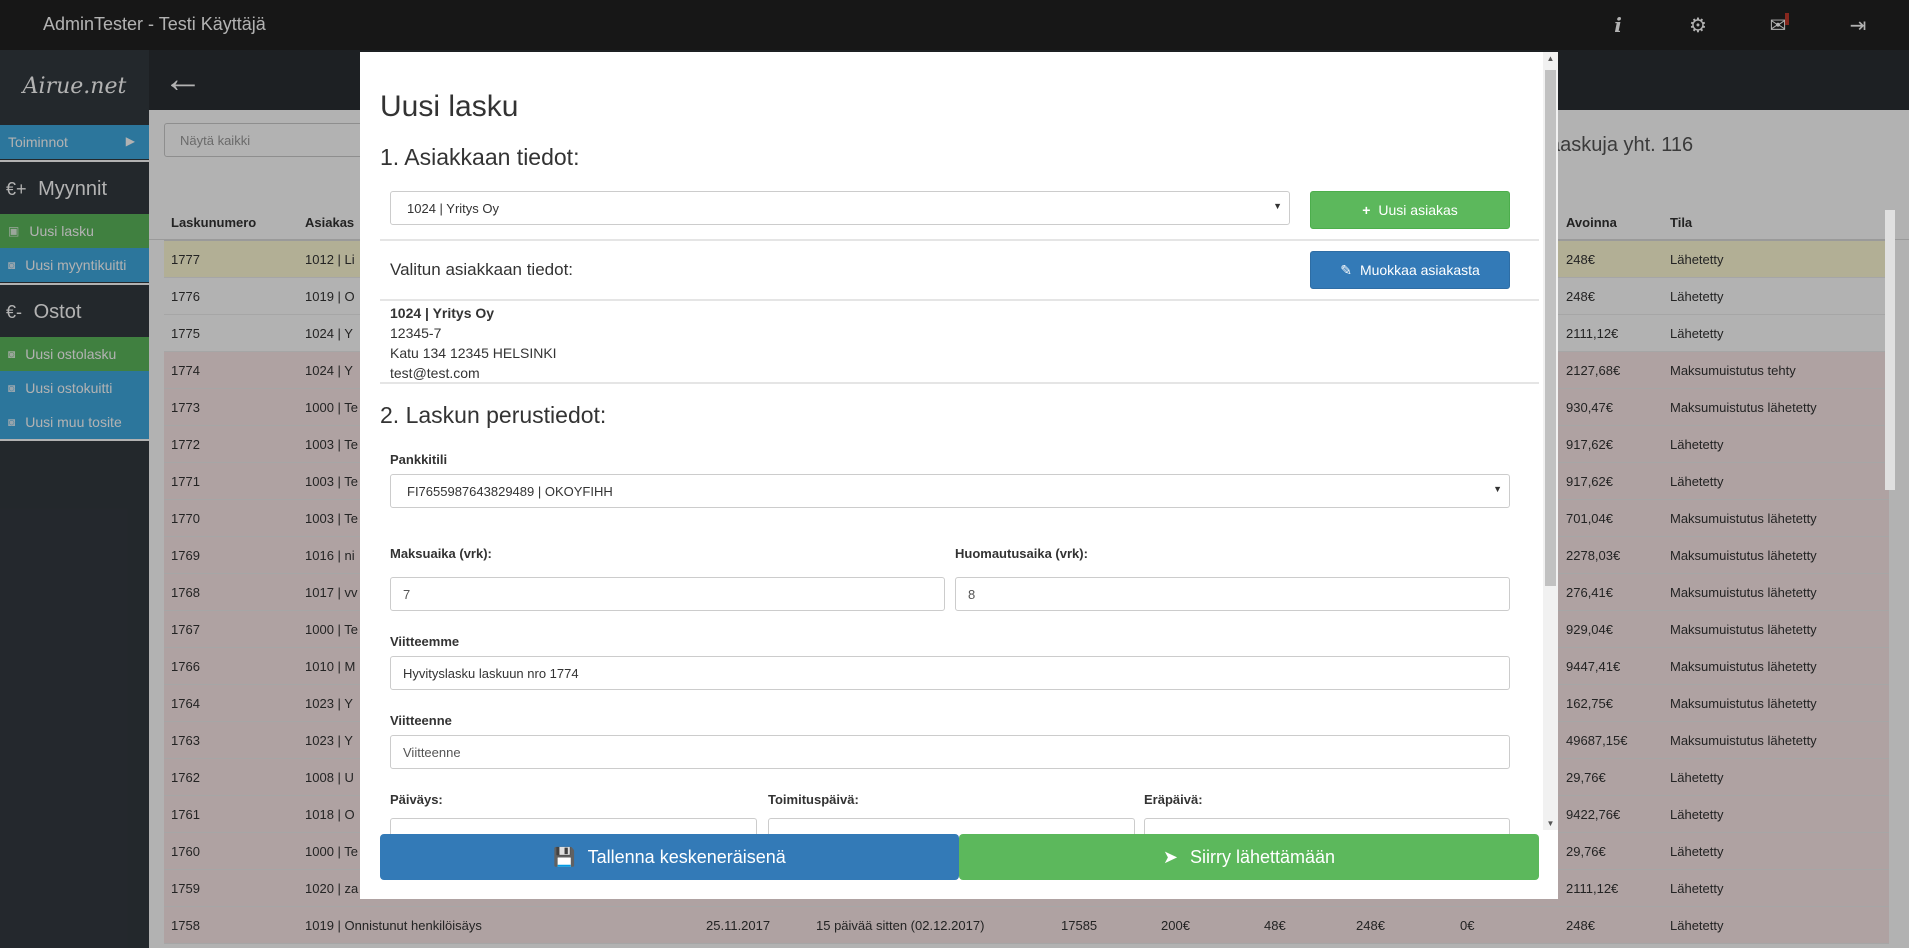 The image size is (1909, 948). What do you see at coordinates (453, 208) in the screenshot?
I see `customer-select-value: 1024 | Yritys Oy` at bounding box center [453, 208].